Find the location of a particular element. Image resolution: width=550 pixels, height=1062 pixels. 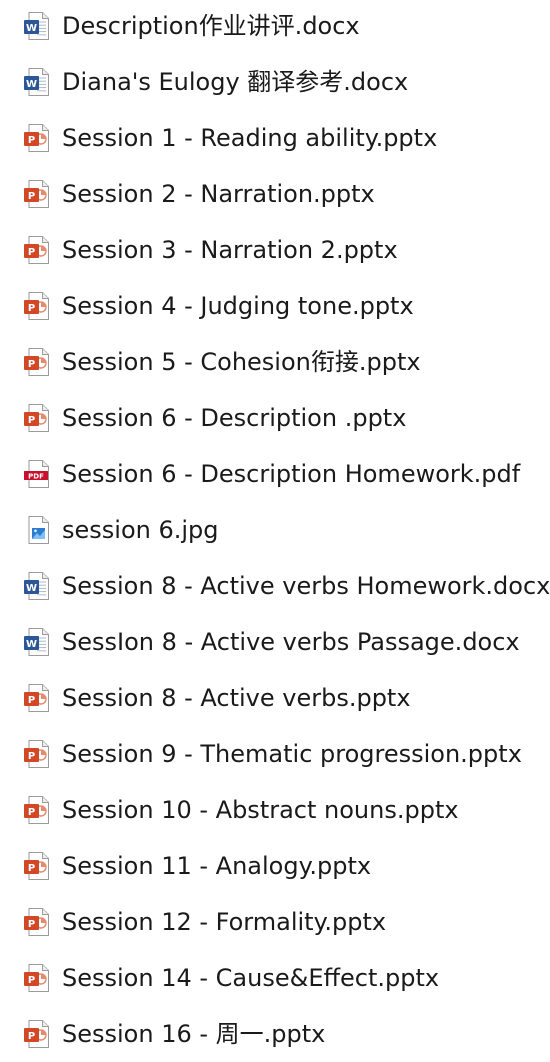

file-name: Session 8 - Active verbs Homework.docx is located at coordinates (306, 586).